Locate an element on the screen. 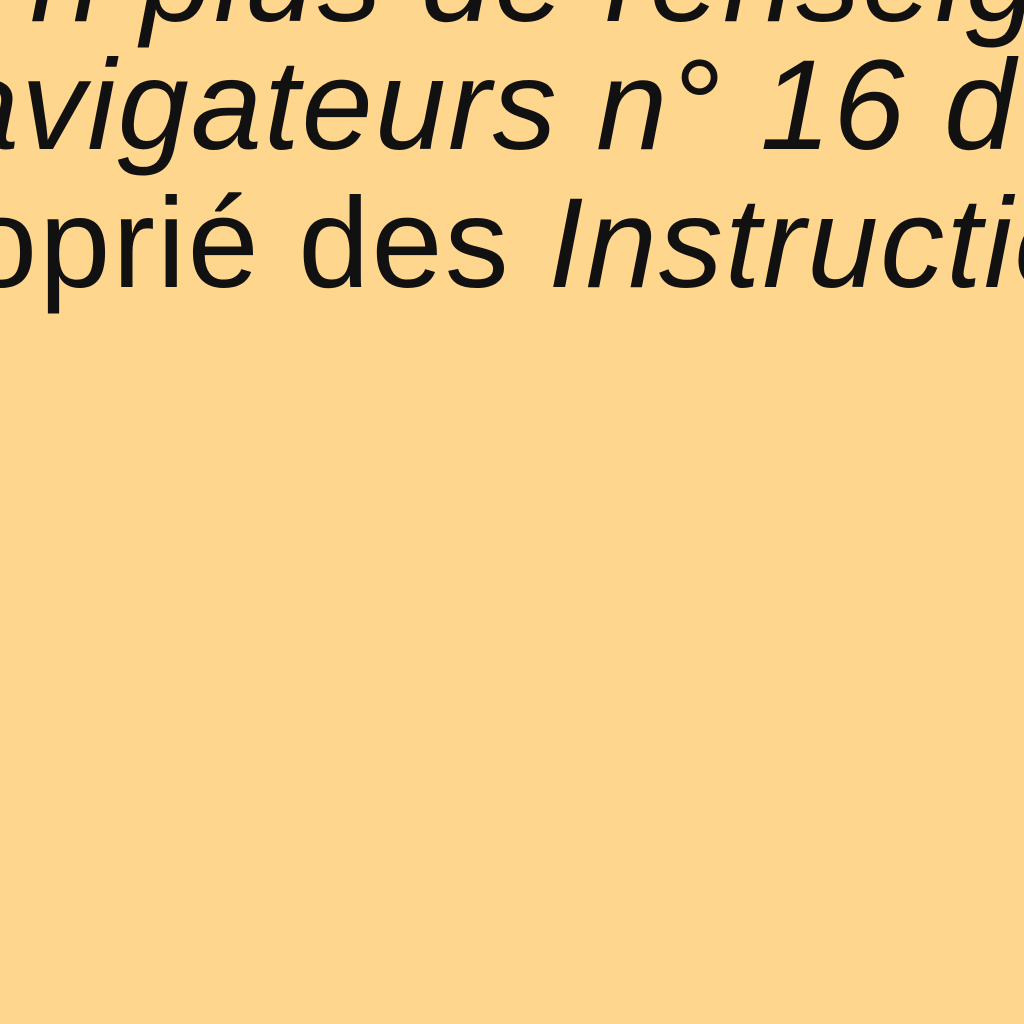  text-line-navigateurs: avigateurs n° 16 d is located at coordinates (509, 105).